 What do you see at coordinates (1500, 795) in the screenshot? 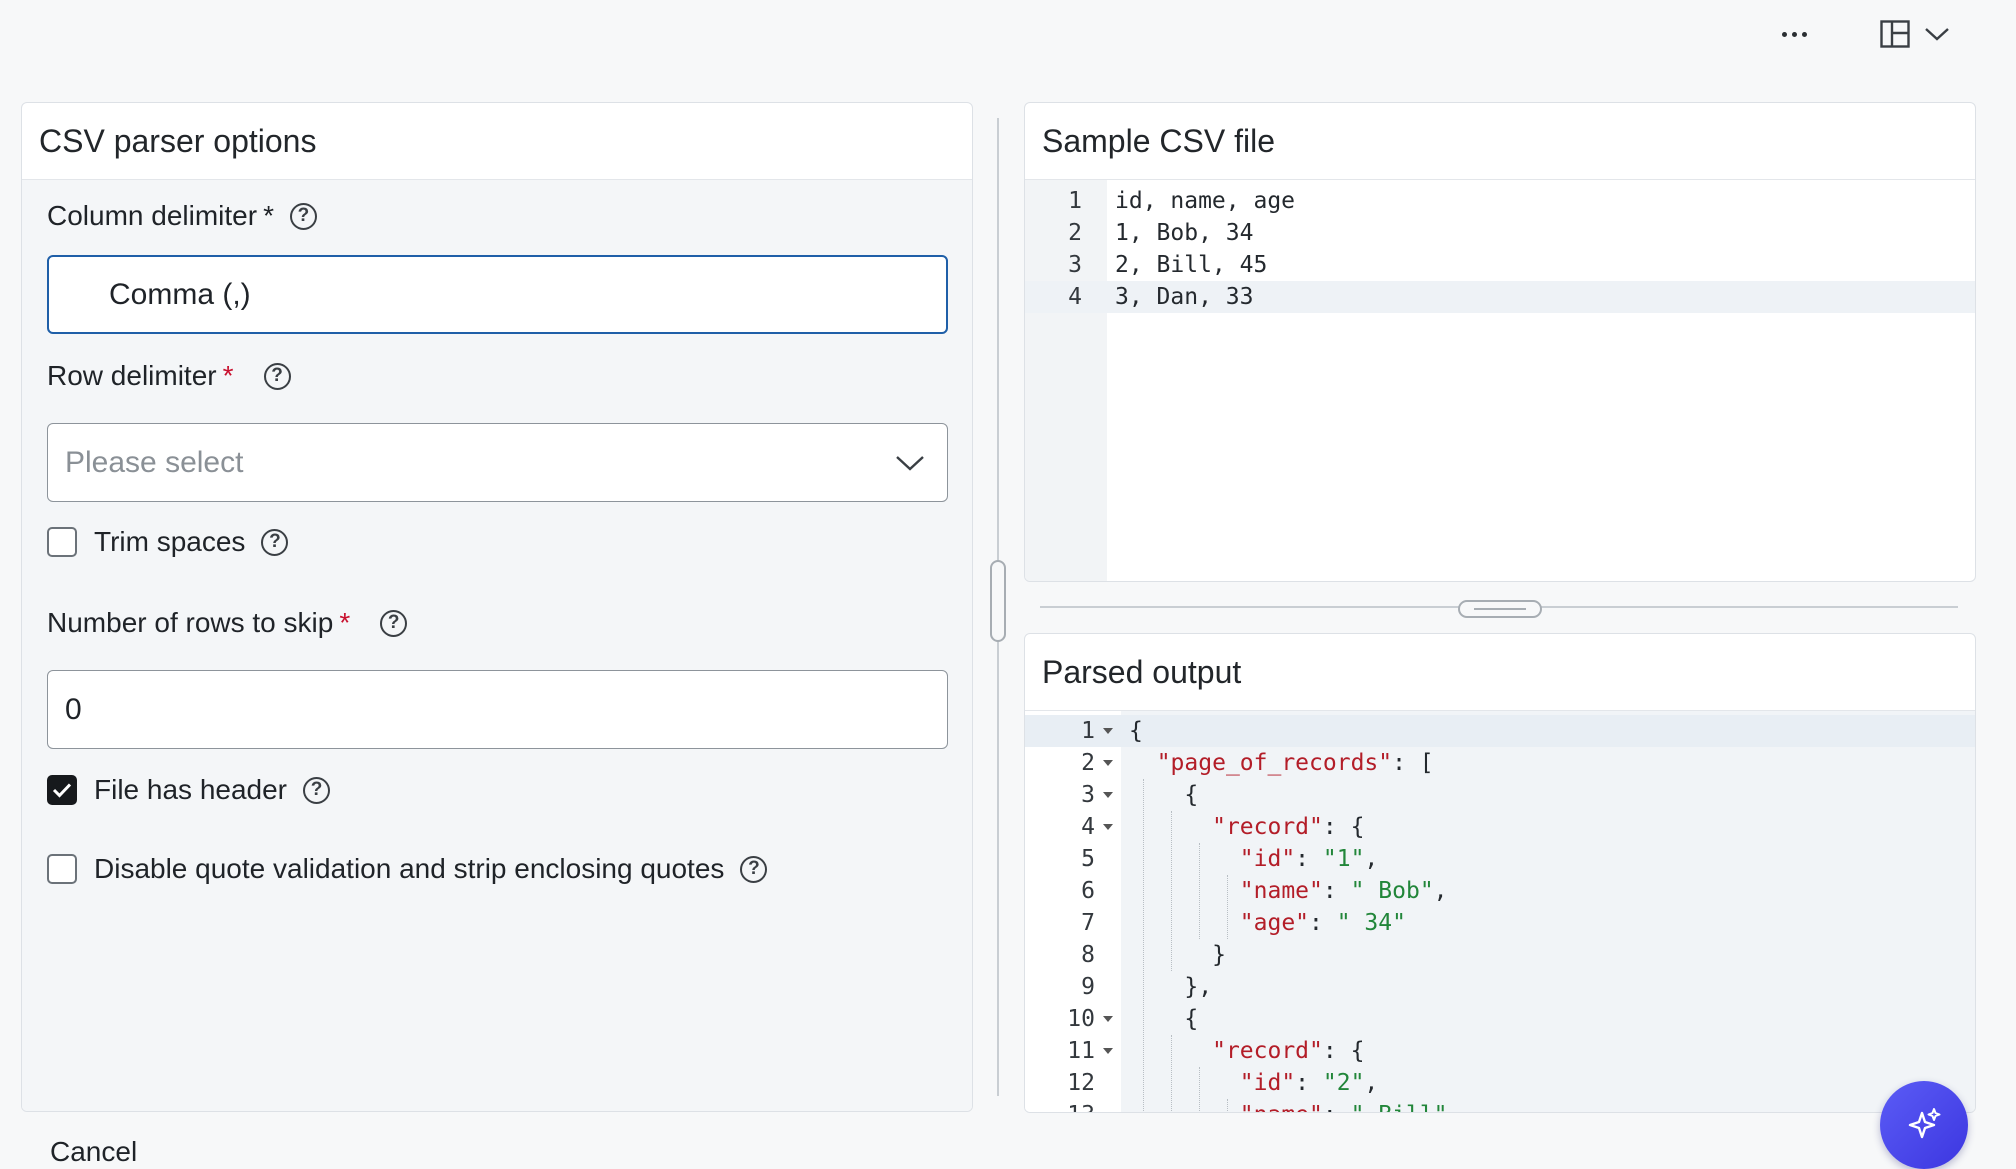
I see `code-line: 3 {` at bounding box center [1500, 795].